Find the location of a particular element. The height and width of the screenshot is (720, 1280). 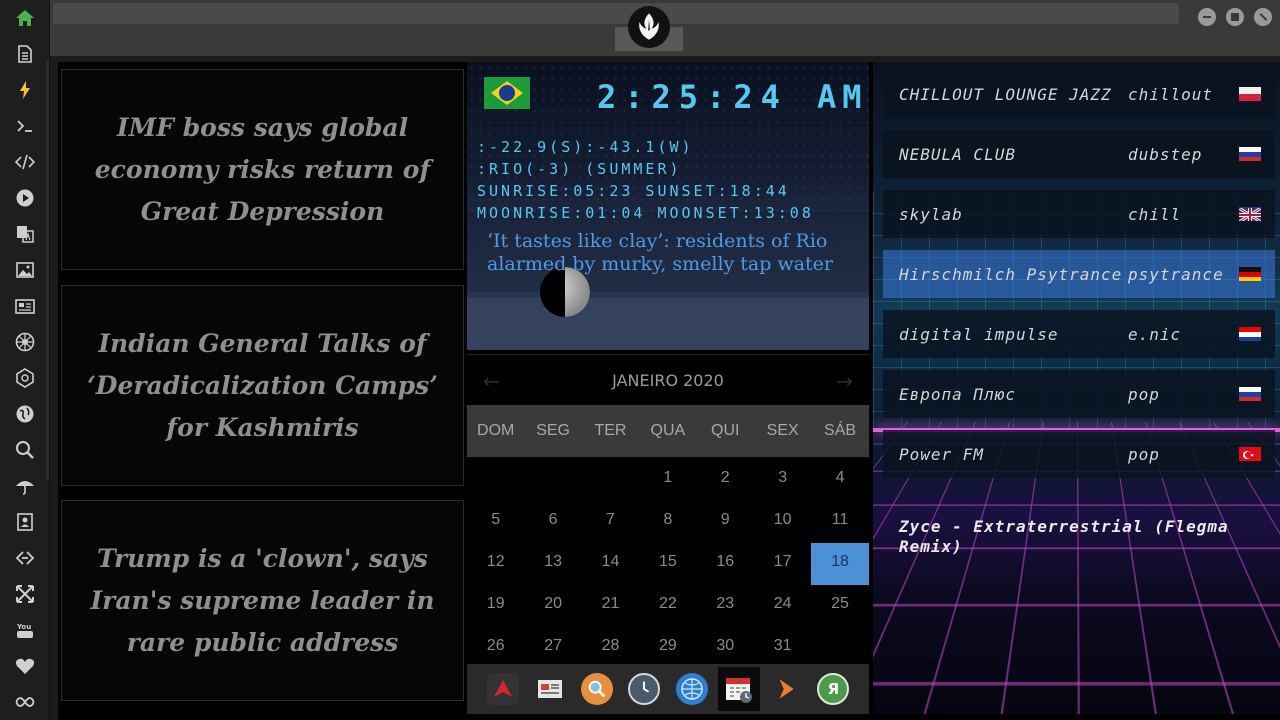

play-icon is located at coordinates (25, 198).